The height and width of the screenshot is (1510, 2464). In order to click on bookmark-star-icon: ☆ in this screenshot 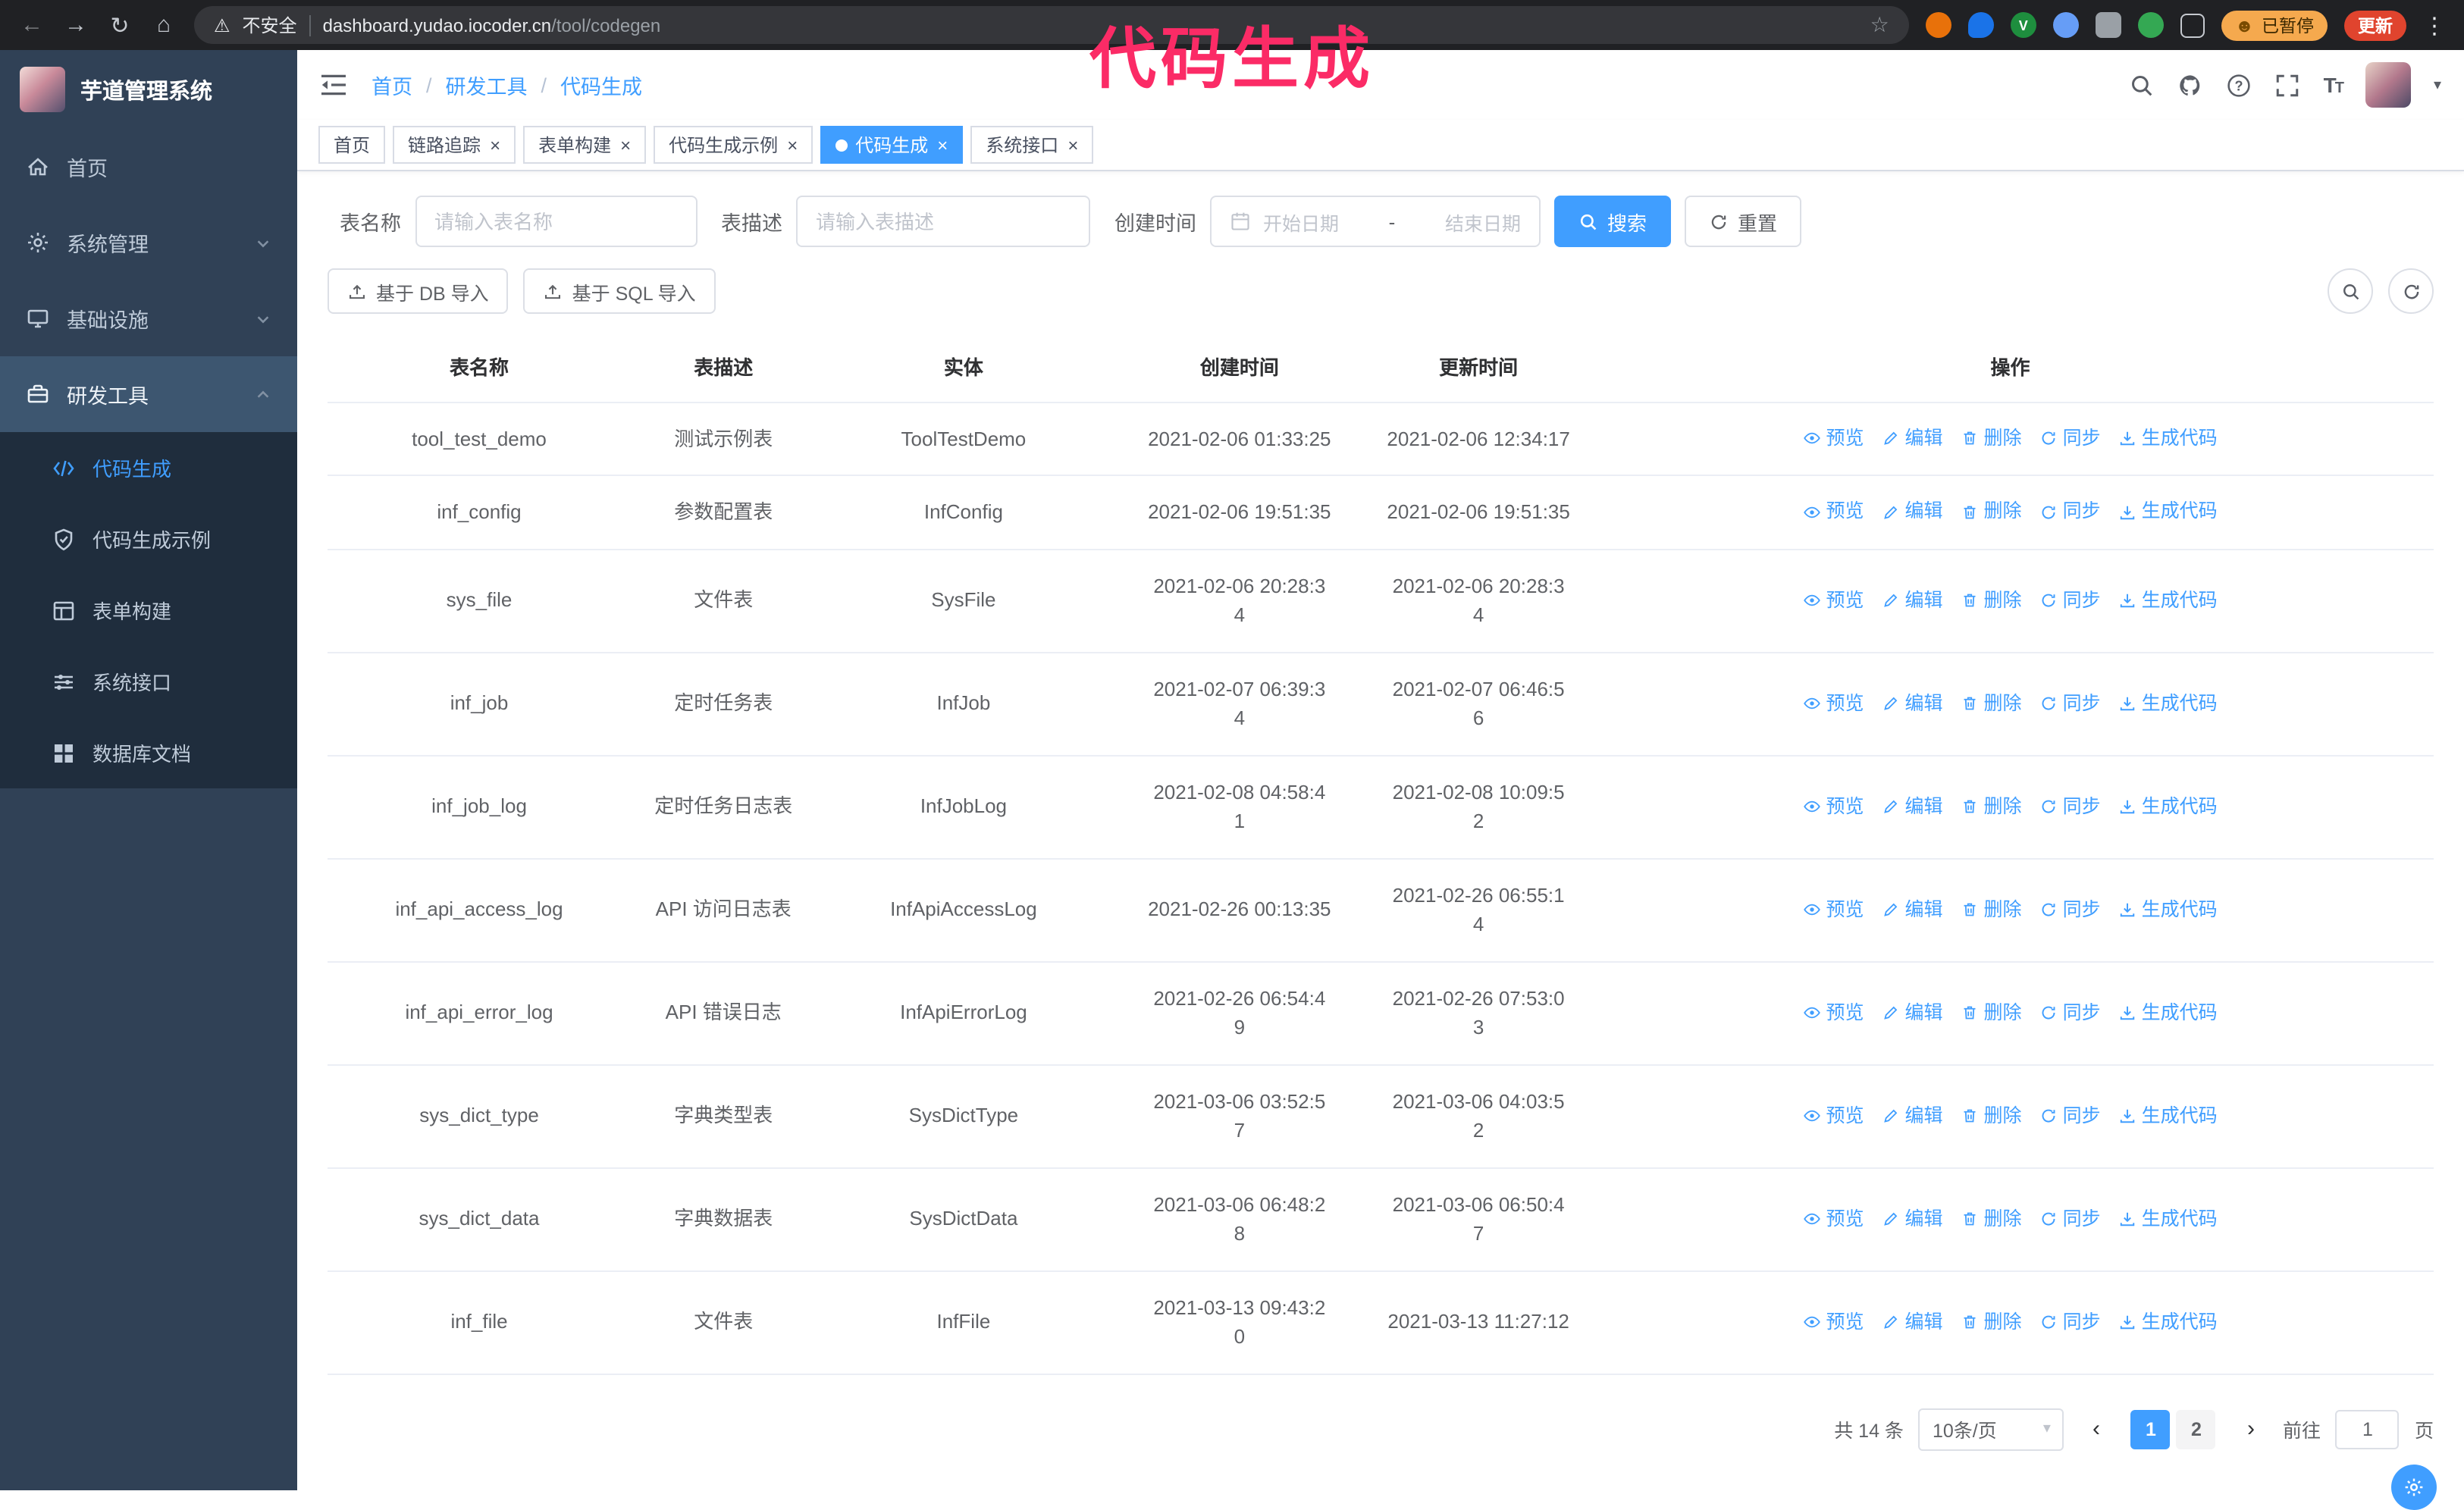, I will do `click(1879, 25)`.